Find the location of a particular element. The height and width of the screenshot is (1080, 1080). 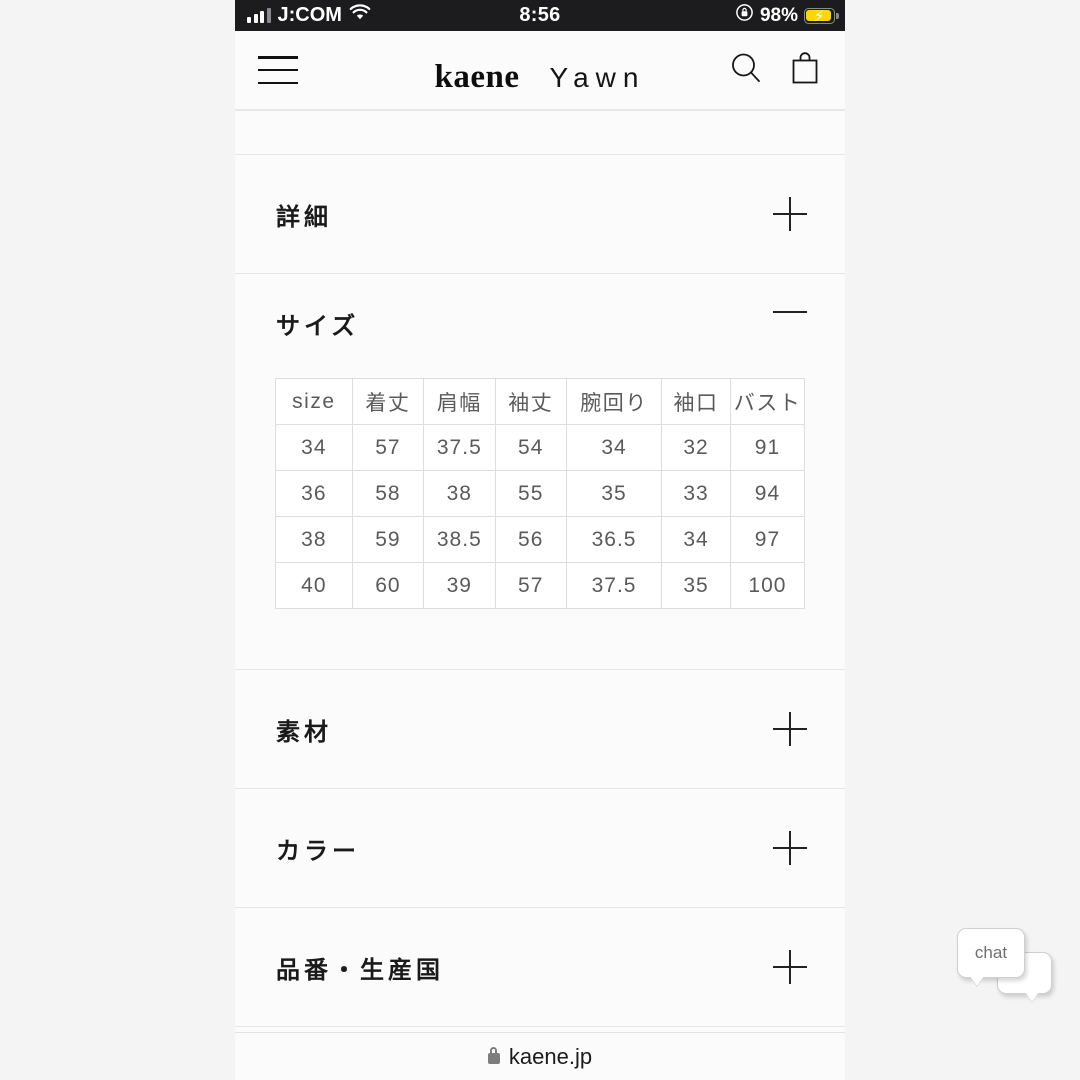

table-header-cell: 袖口 is located at coordinates (696, 401).